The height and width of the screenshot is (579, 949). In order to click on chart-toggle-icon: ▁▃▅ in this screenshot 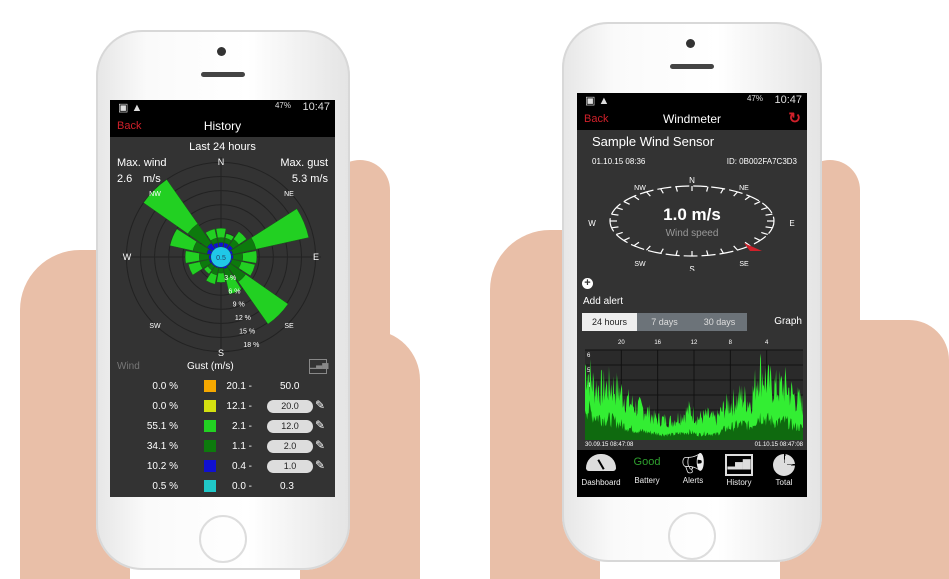, I will do `click(318, 366)`.